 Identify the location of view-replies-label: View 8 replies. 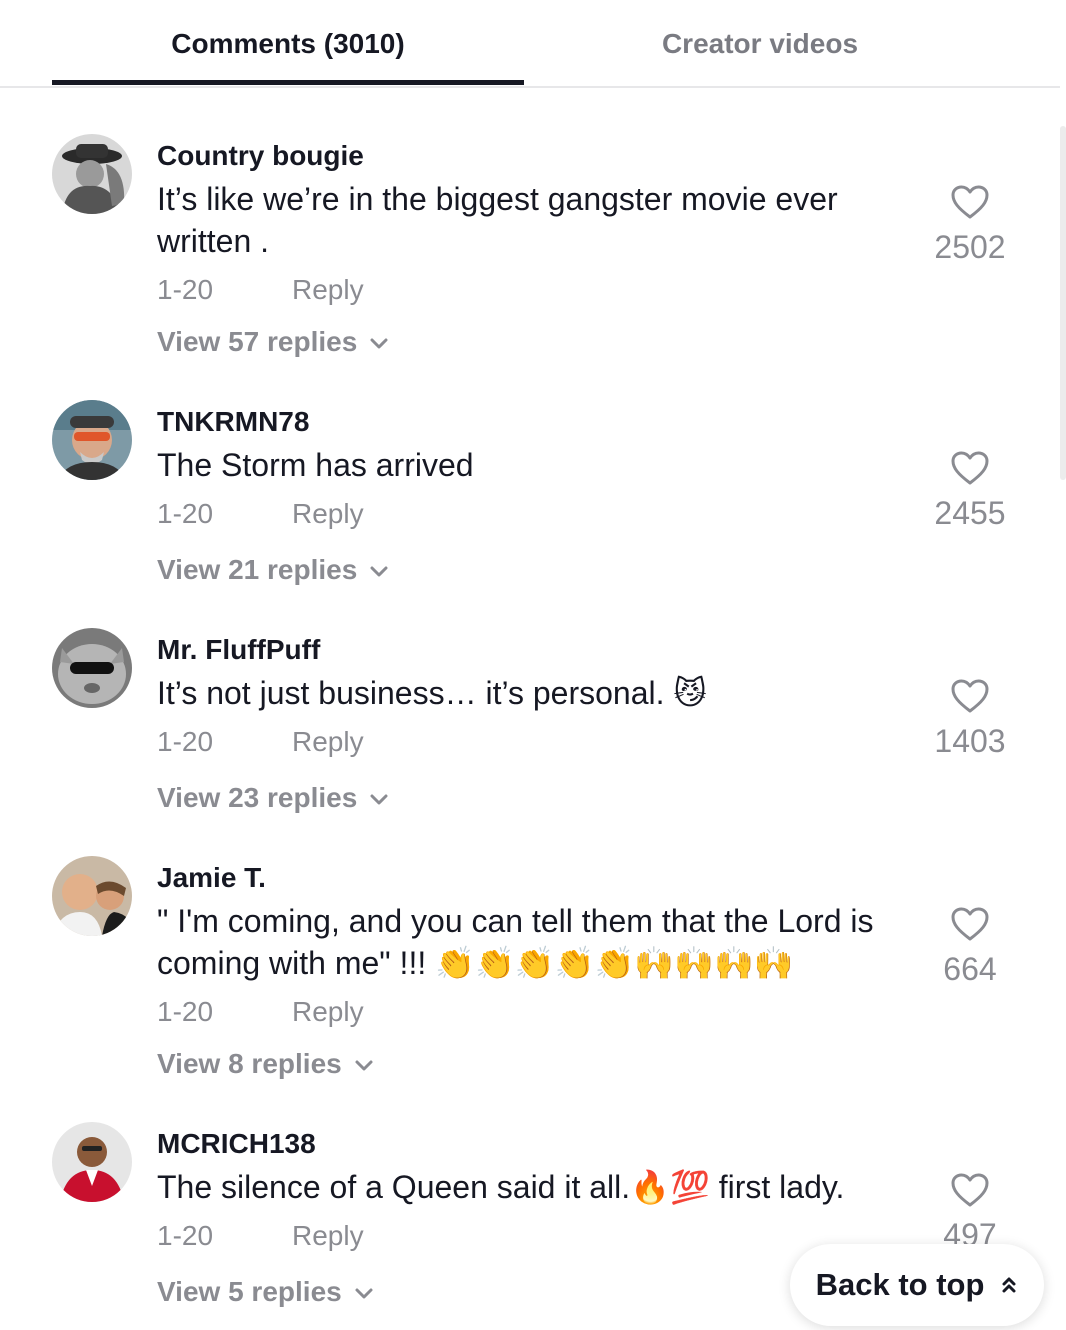
(249, 1063).